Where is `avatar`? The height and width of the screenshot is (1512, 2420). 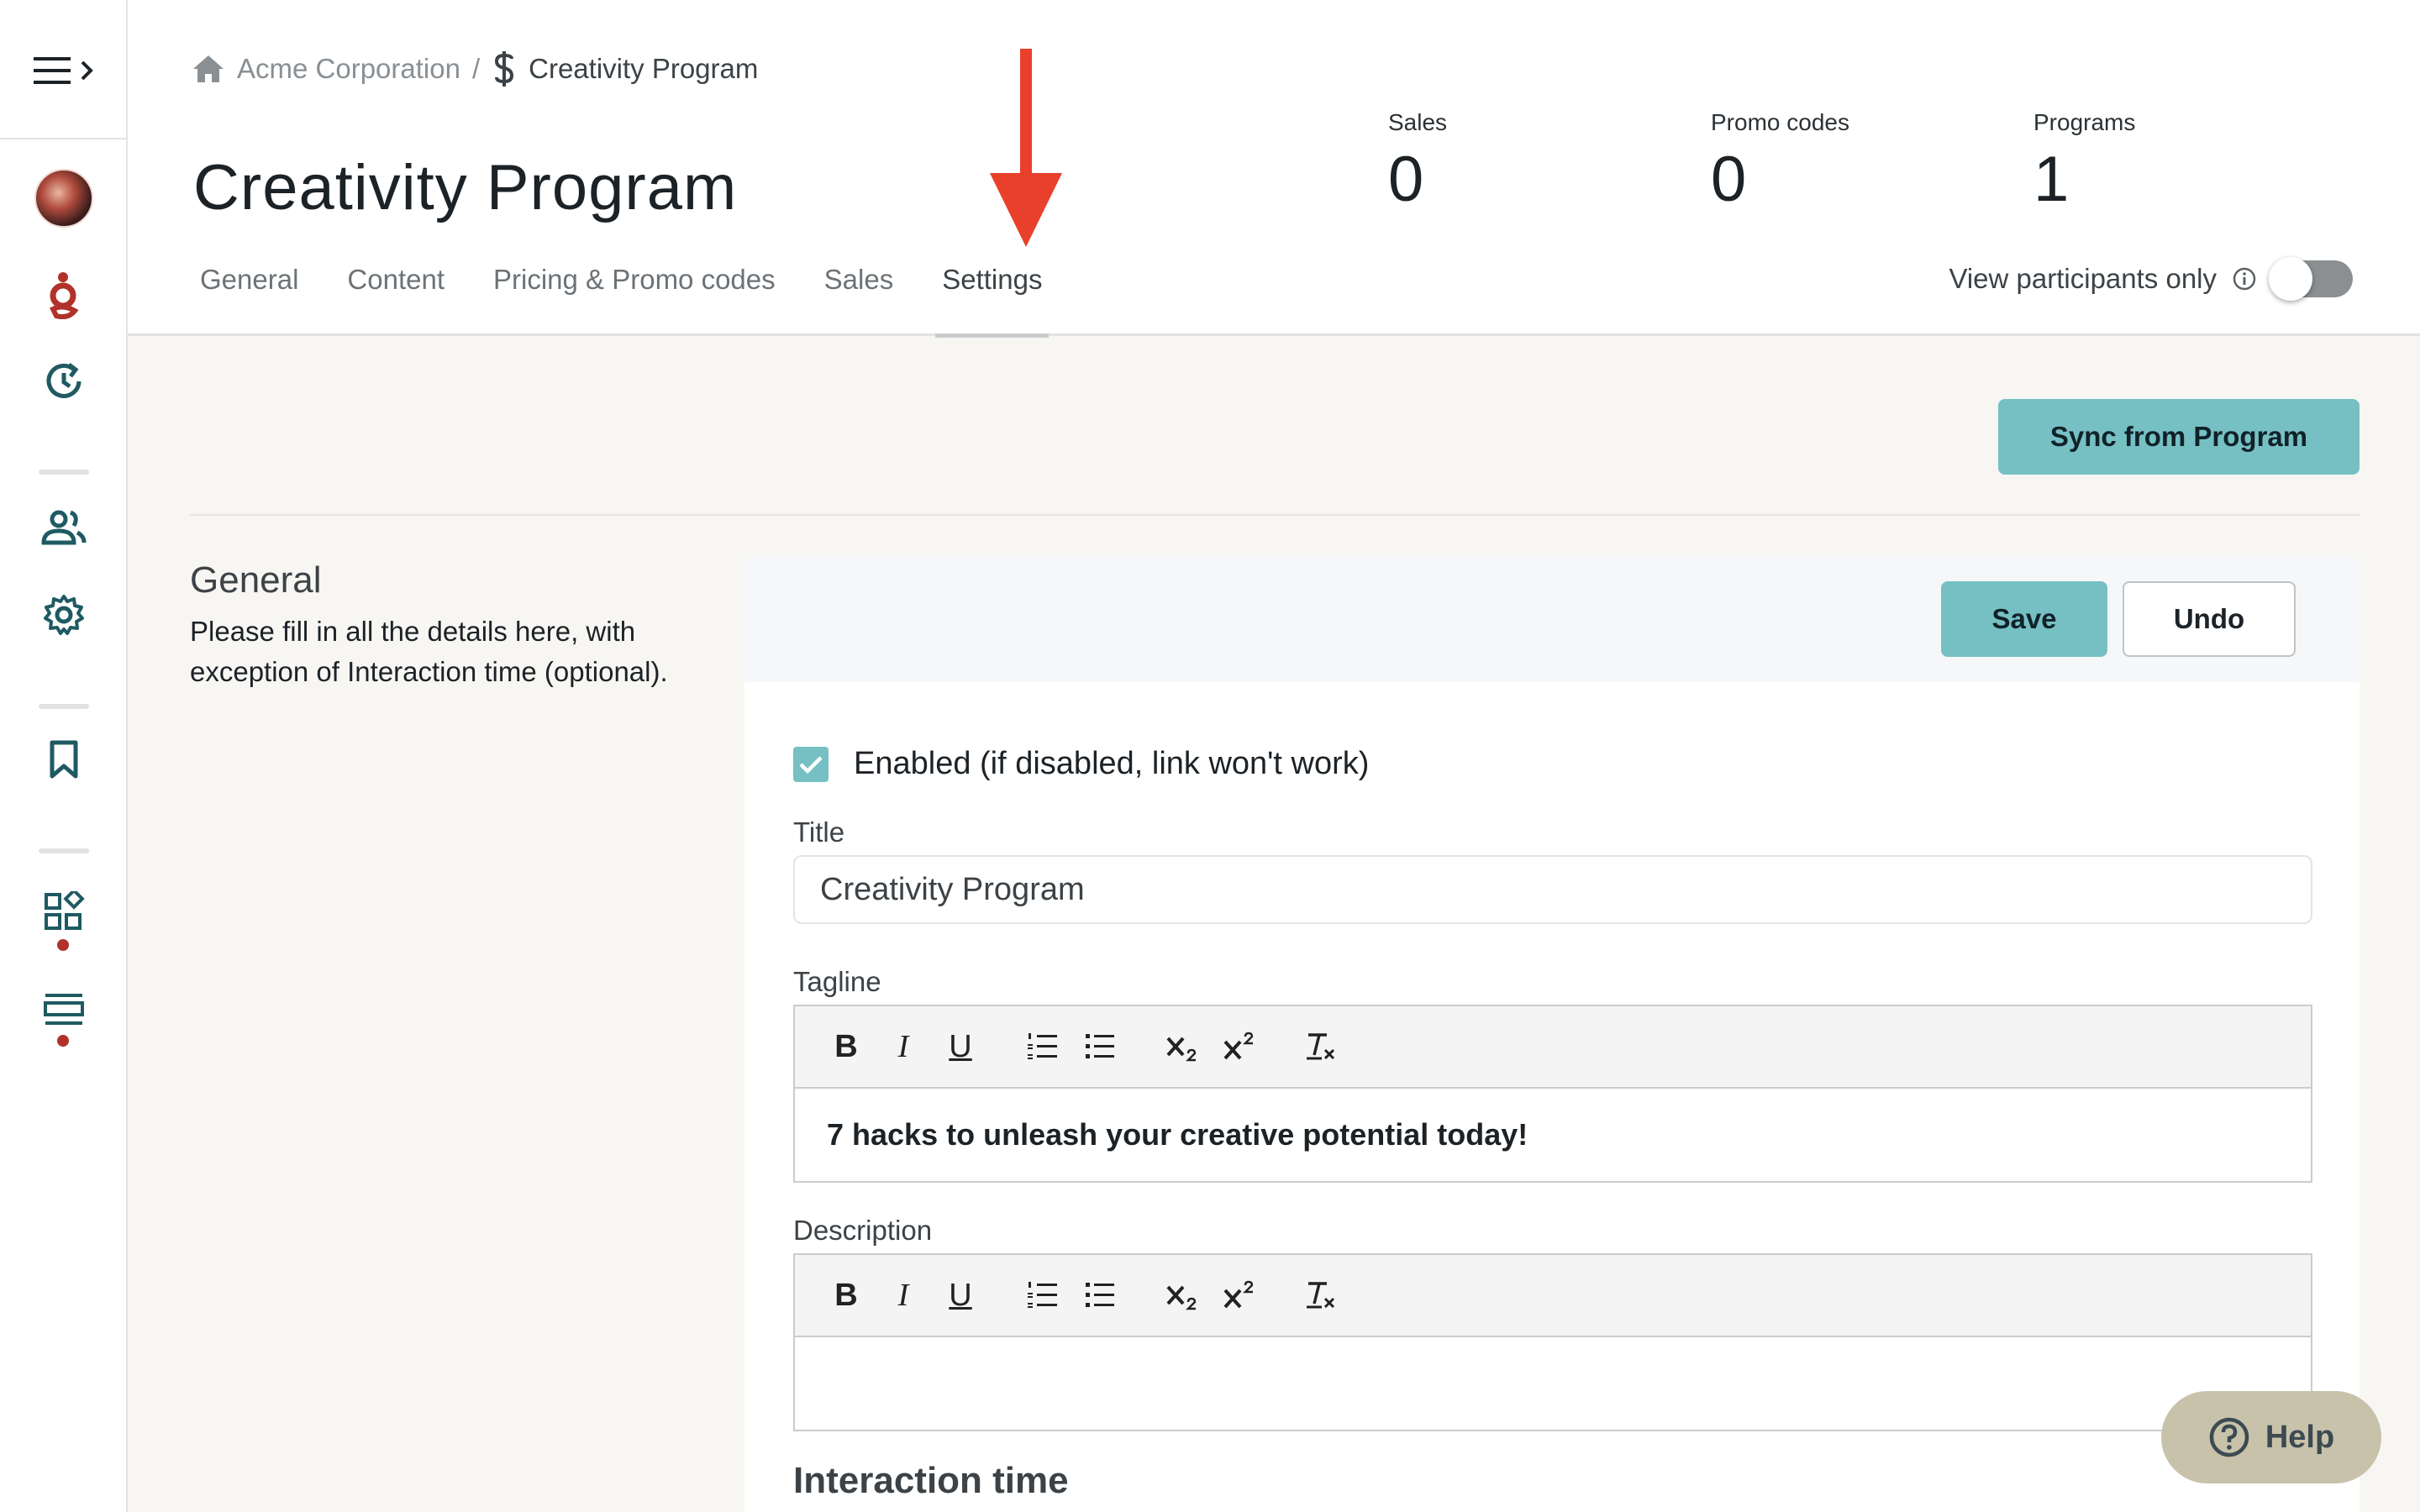 avatar is located at coordinates (64, 198).